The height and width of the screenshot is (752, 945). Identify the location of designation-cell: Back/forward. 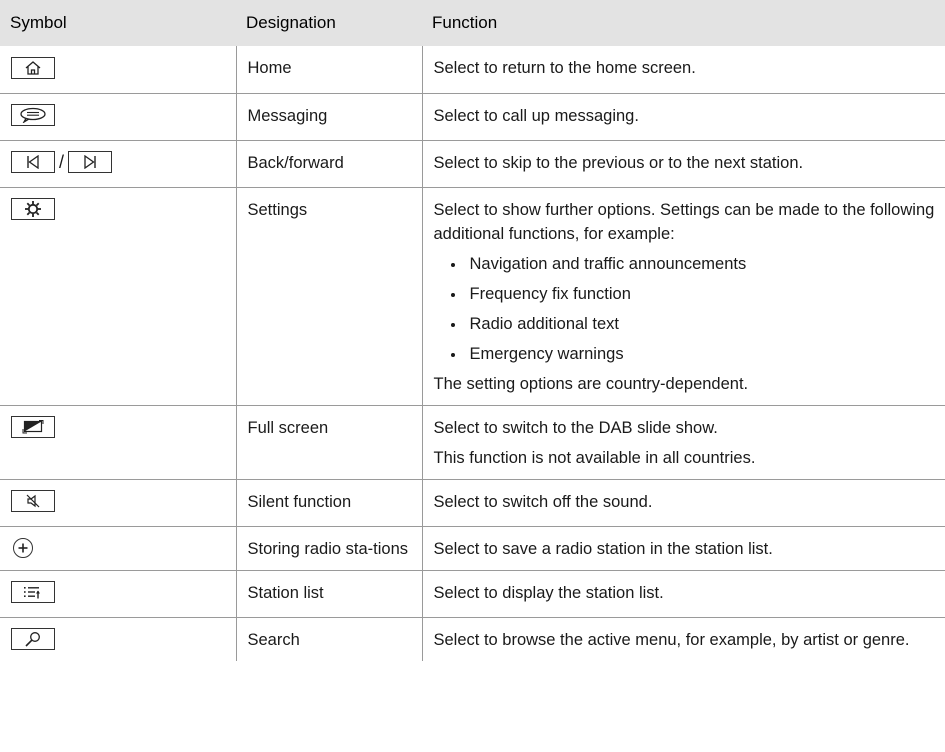
(328, 164).